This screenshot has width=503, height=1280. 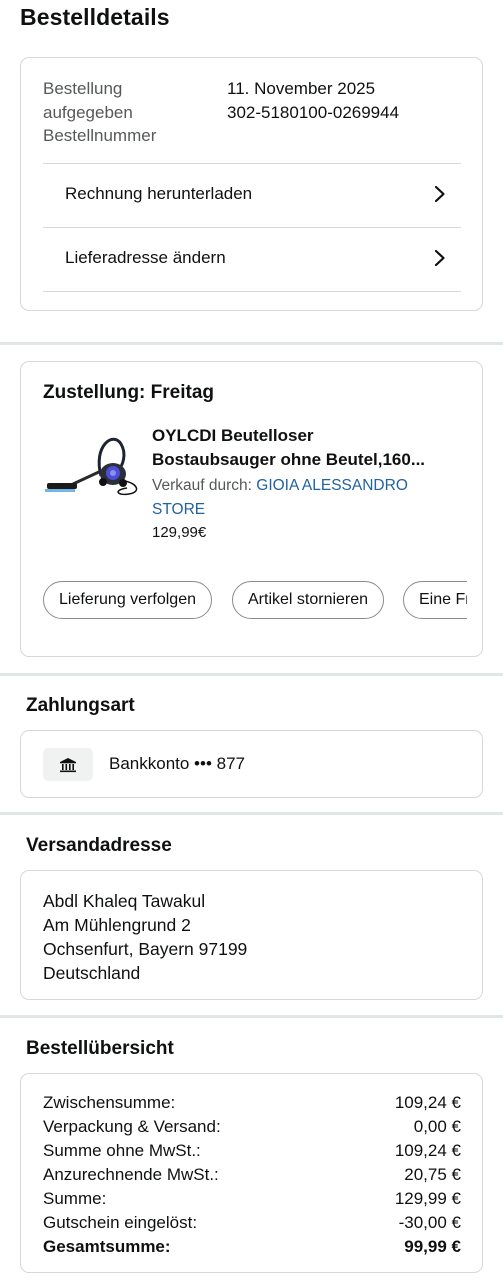 What do you see at coordinates (93, 466) in the screenshot?
I see `product-image` at bounding box center [93, 466].